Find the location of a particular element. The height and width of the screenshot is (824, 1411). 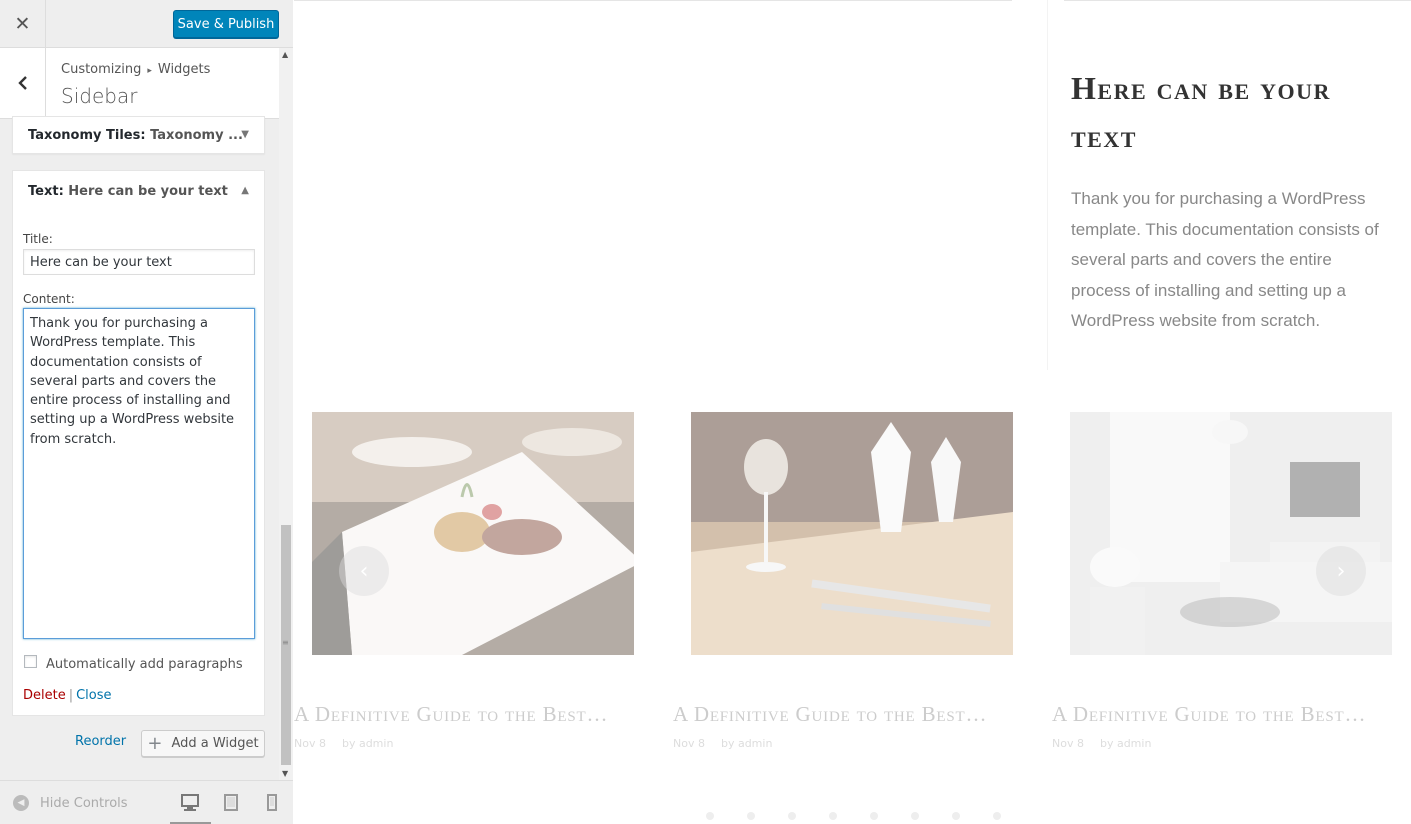

plus-icon: + is located at coordinates (155, 743).